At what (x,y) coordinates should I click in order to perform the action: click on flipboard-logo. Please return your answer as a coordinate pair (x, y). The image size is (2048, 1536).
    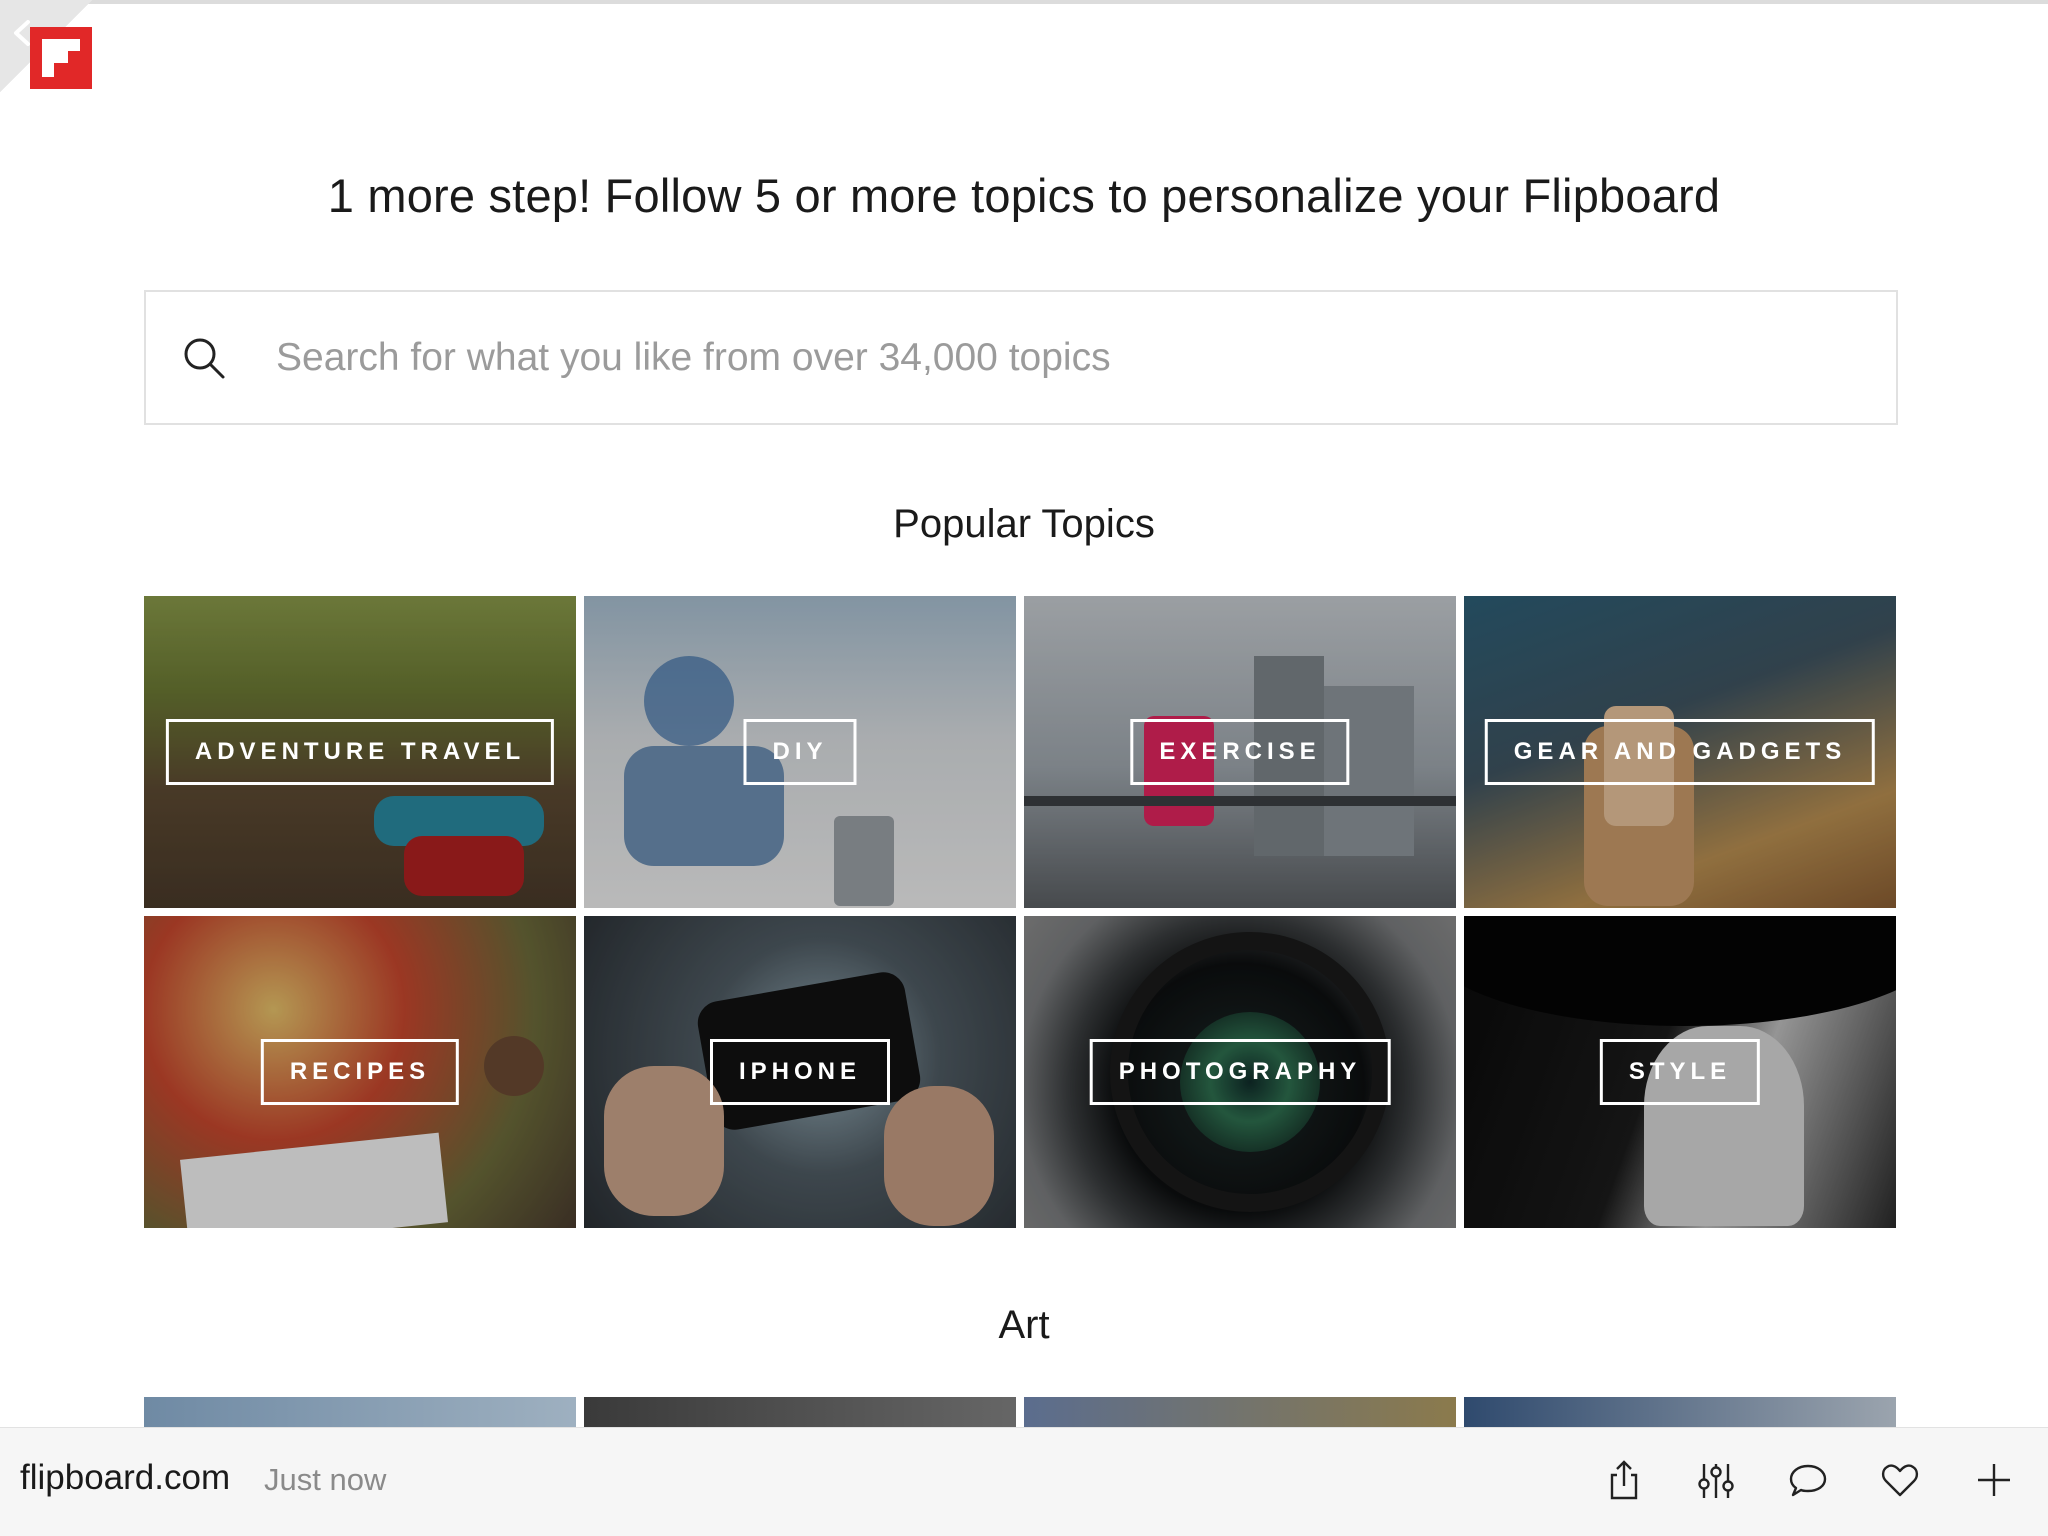
    Looking at the image, I should click on (61, 58).